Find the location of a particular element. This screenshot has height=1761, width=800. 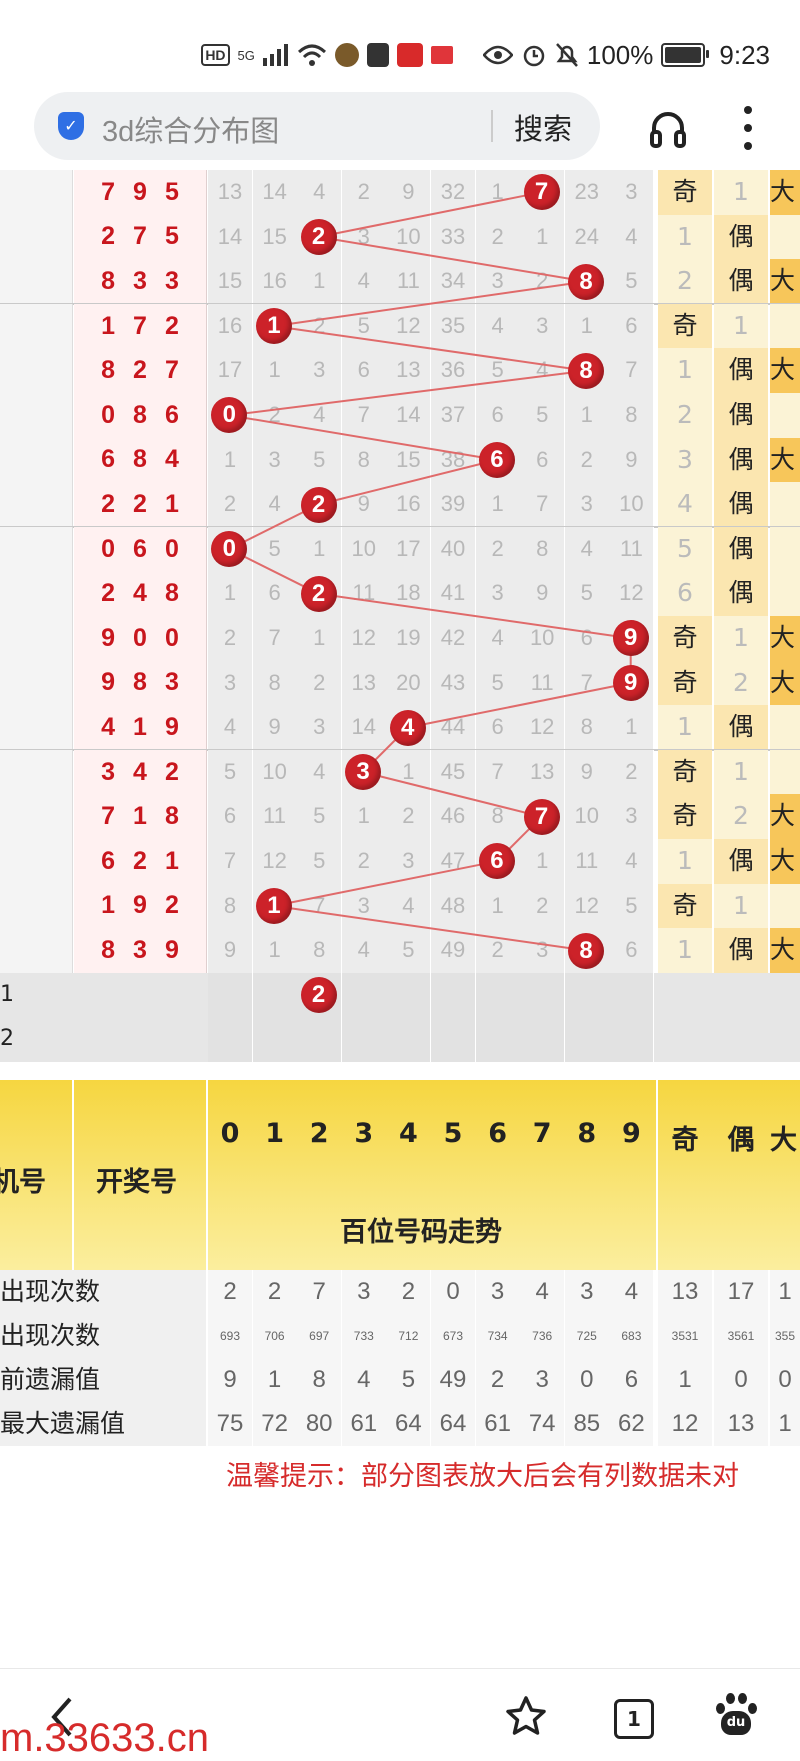

winning-number: 839 is located at coordinates (140, 950).